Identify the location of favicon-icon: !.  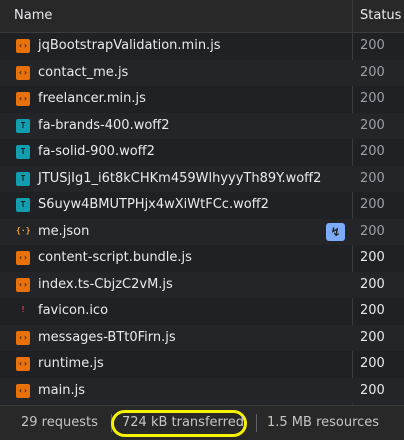
(23, 309).